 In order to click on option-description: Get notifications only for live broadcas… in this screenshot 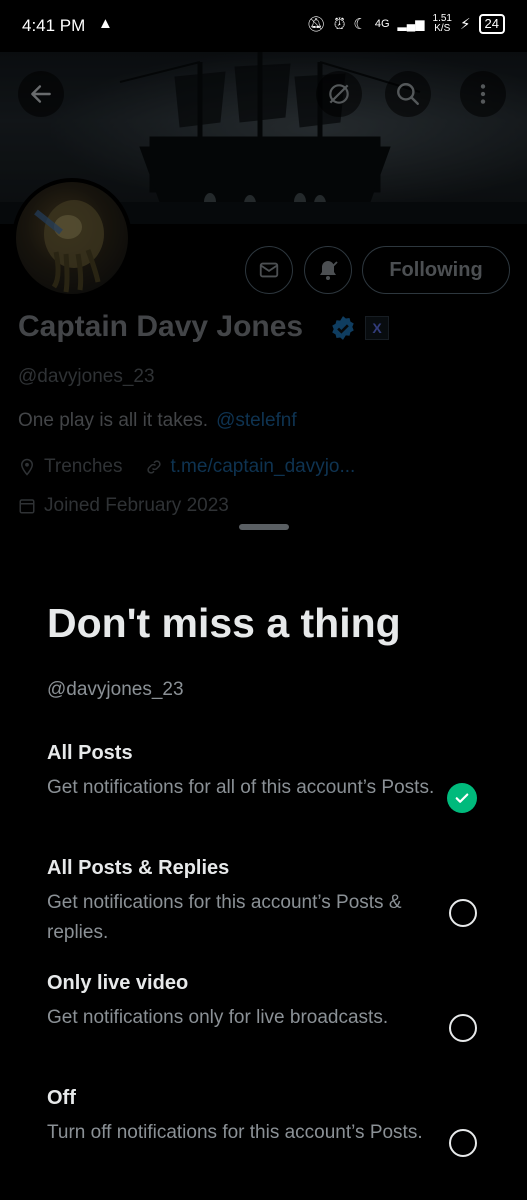, I will do `click(218, 1017)`.